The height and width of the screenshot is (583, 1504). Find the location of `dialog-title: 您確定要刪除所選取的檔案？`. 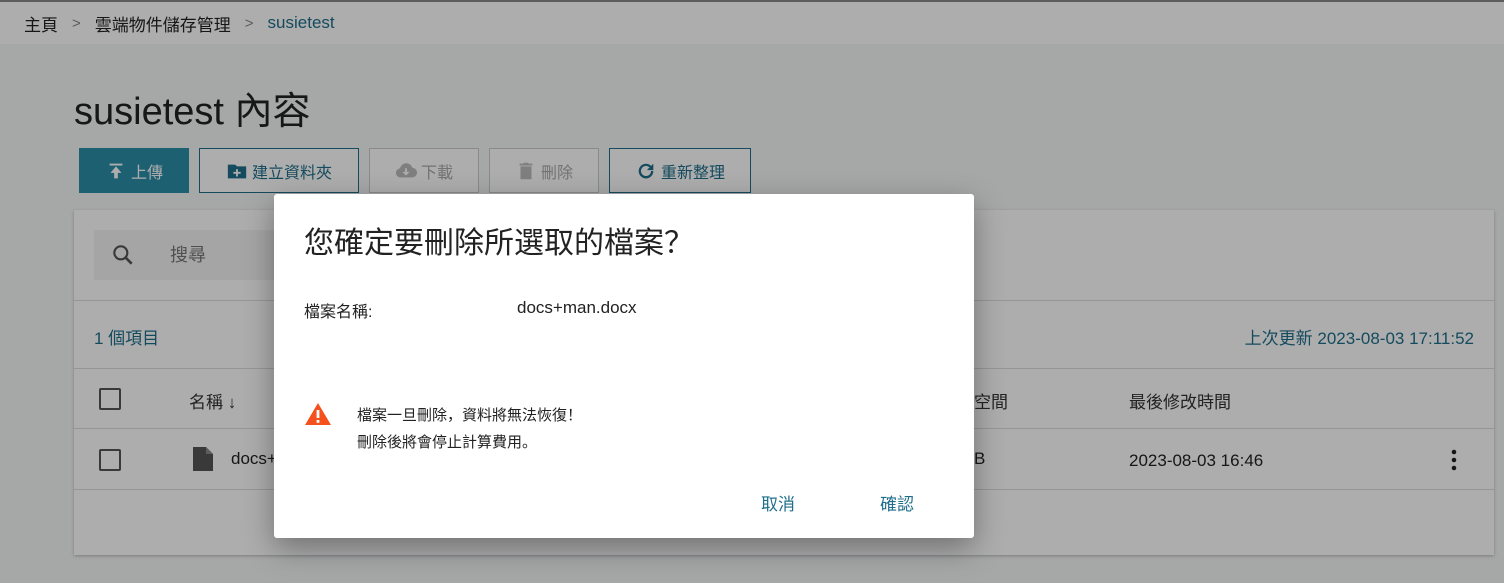

dialog-title: 您確定要刪除所選取的檔案？ is located at coordinates (499, 243).